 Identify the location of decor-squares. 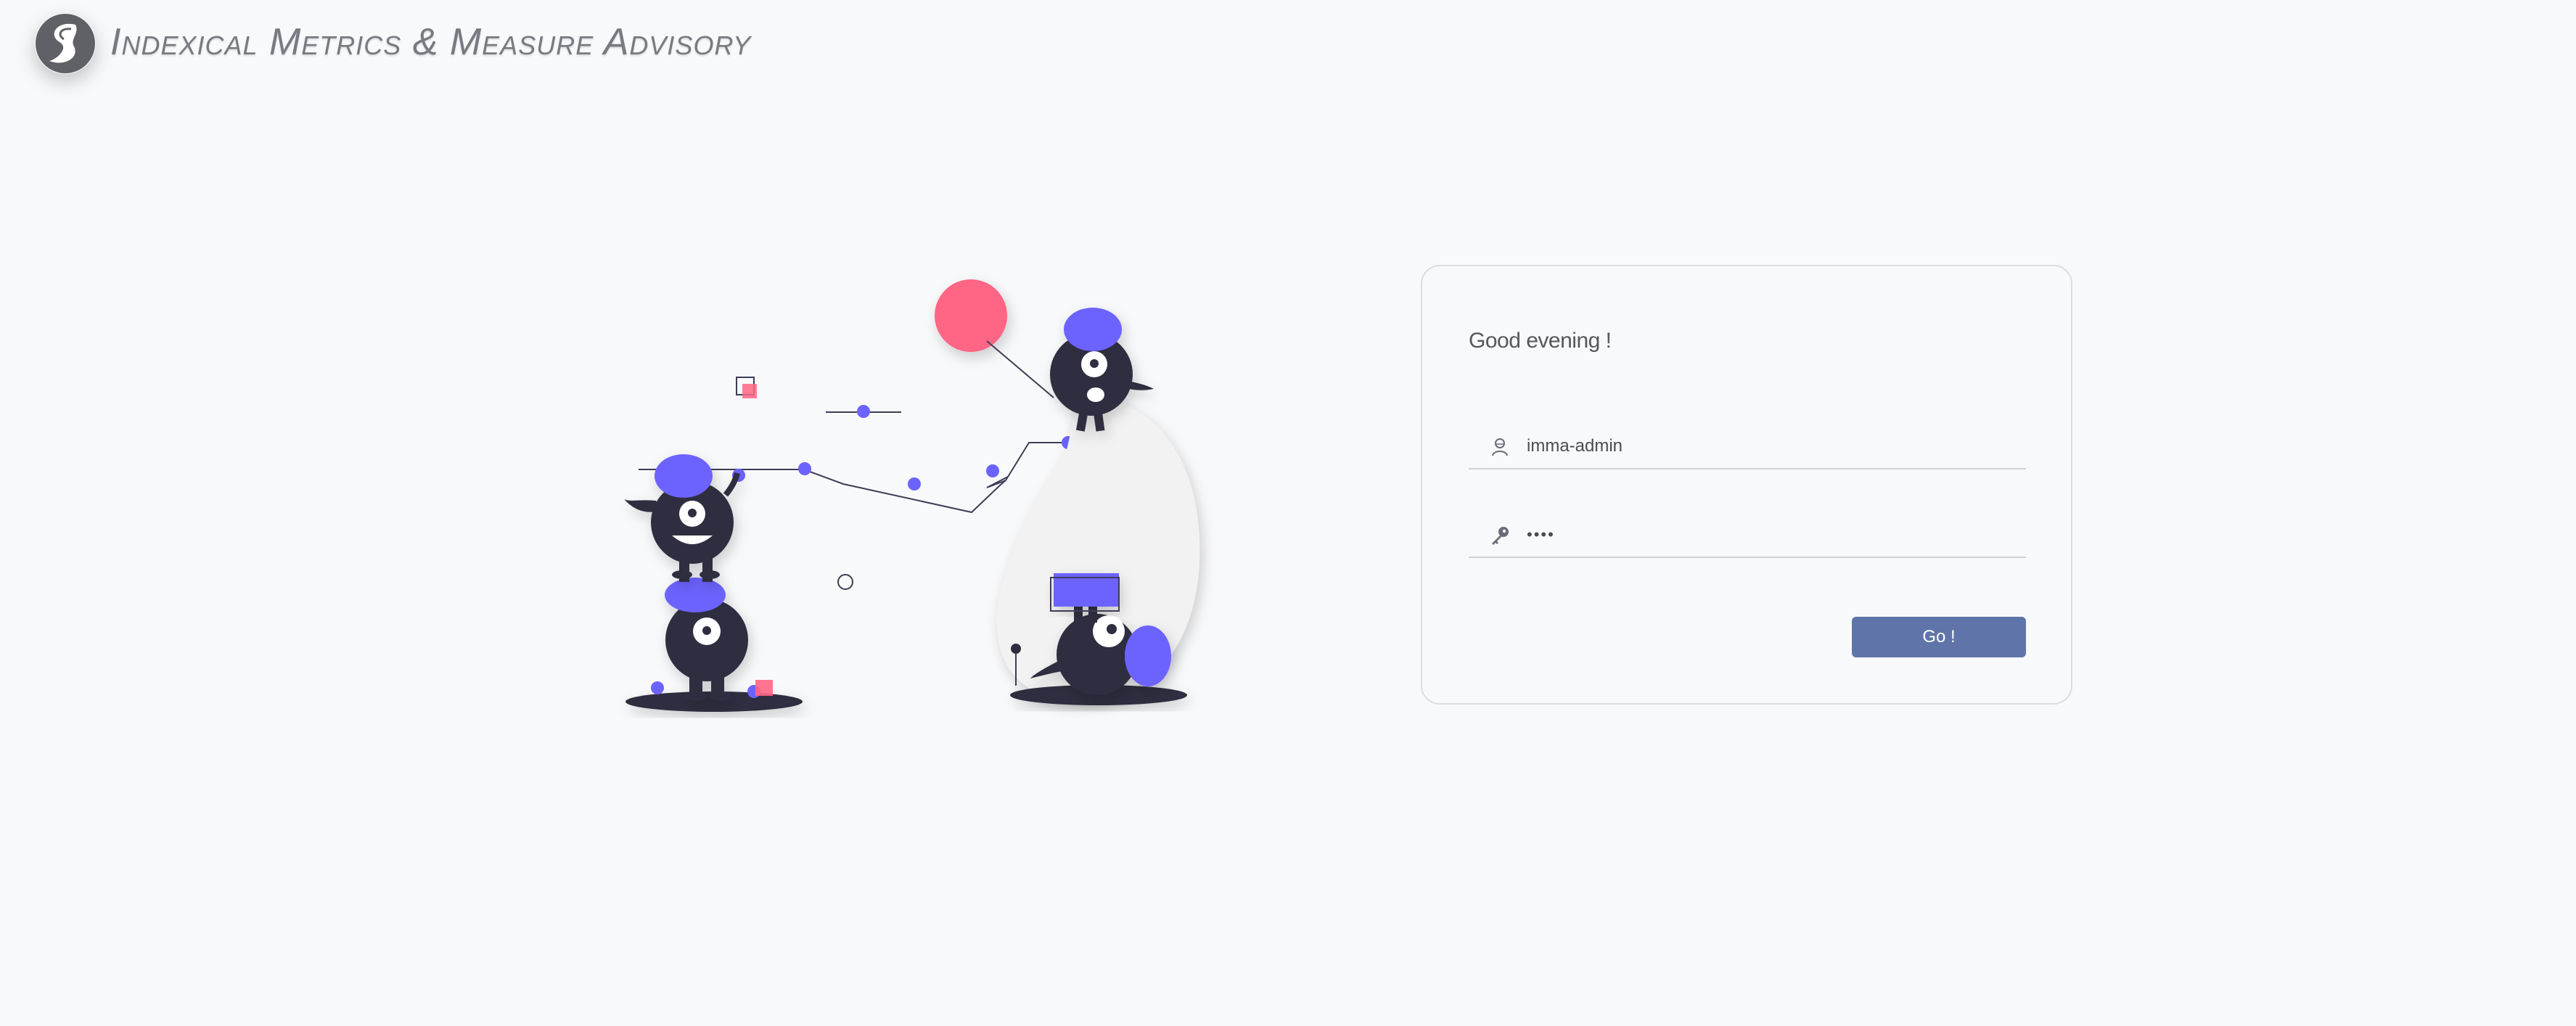
(870, 506).